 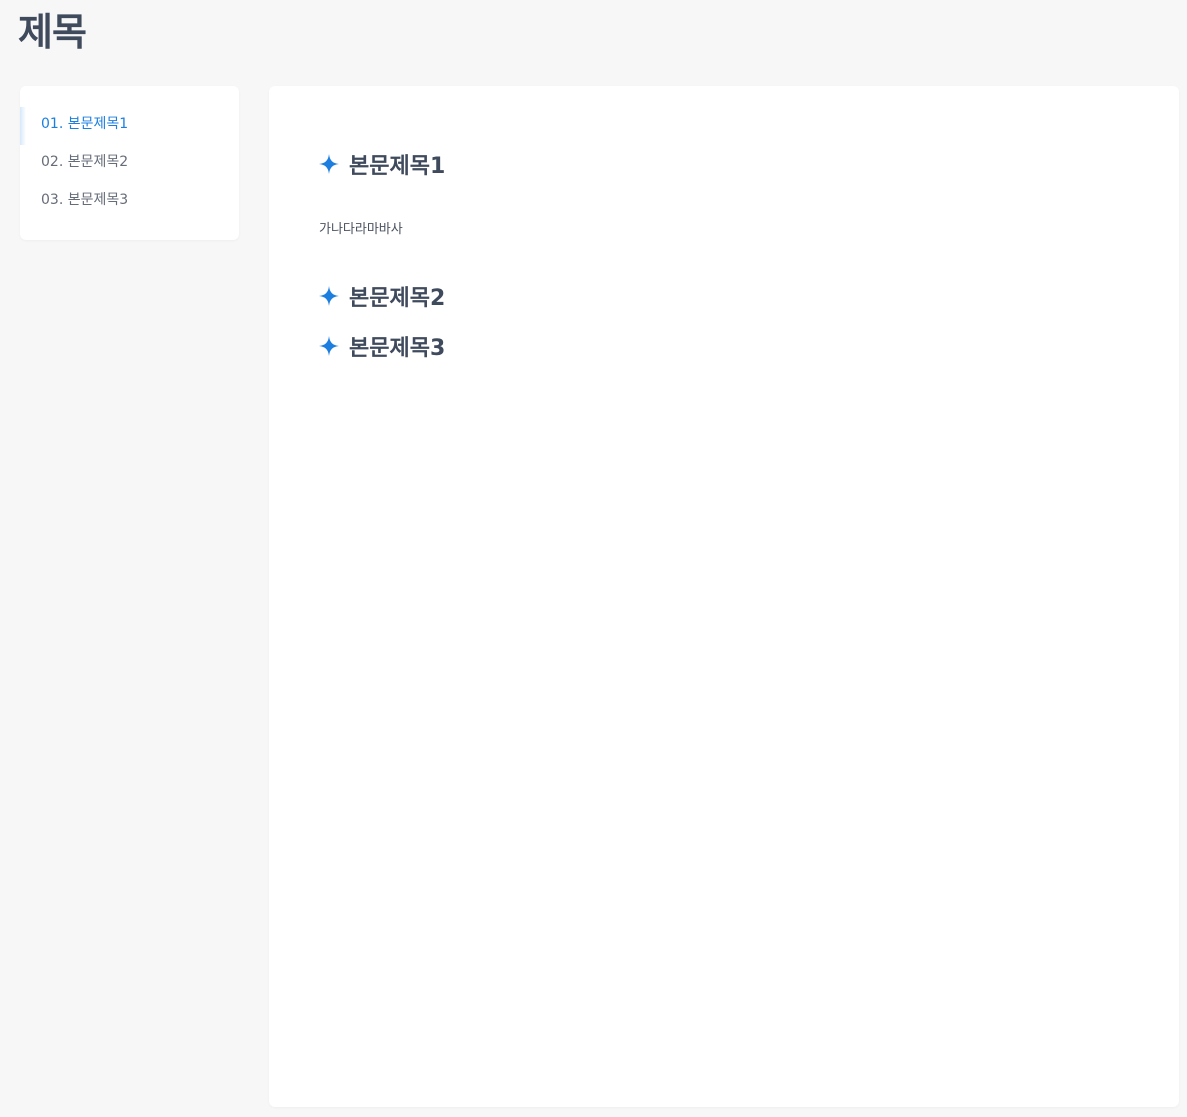 I want to click on section-heading-1: 본문제목1, so click(x=381, y=164).